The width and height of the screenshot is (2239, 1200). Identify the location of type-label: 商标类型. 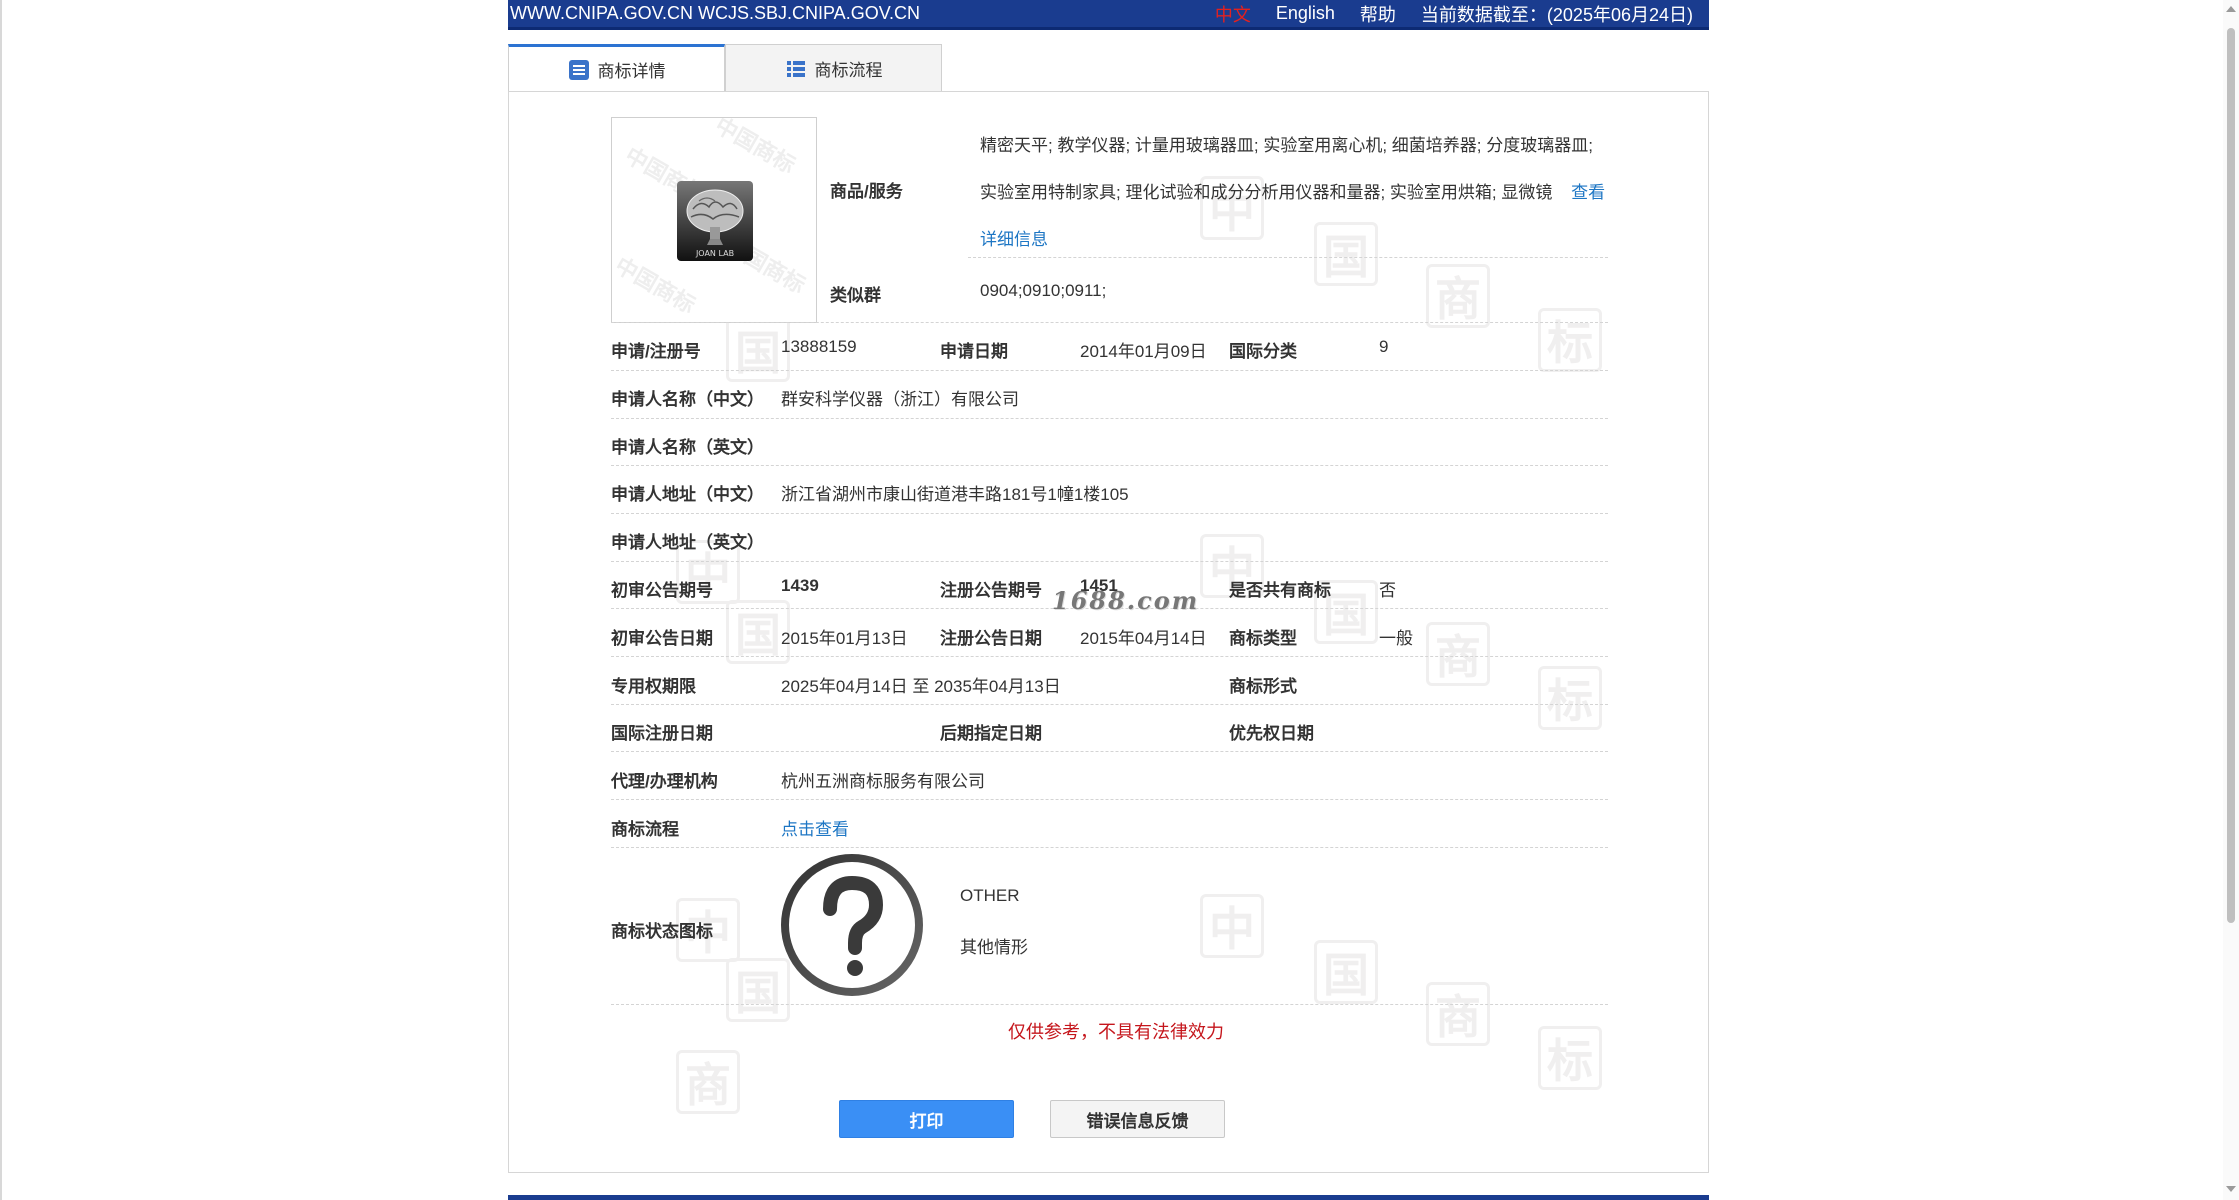
(1263, 638).